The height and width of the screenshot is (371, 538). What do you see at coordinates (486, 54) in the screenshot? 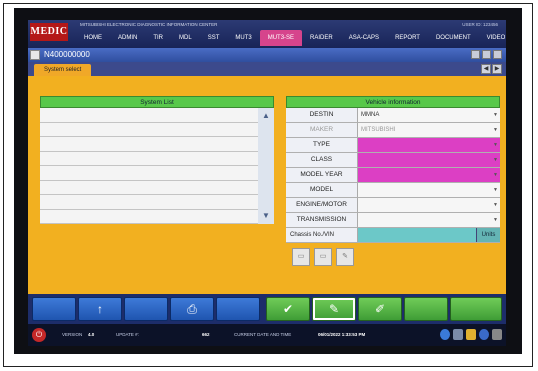
I see `maximize-button` at bounding box center [486, 54].